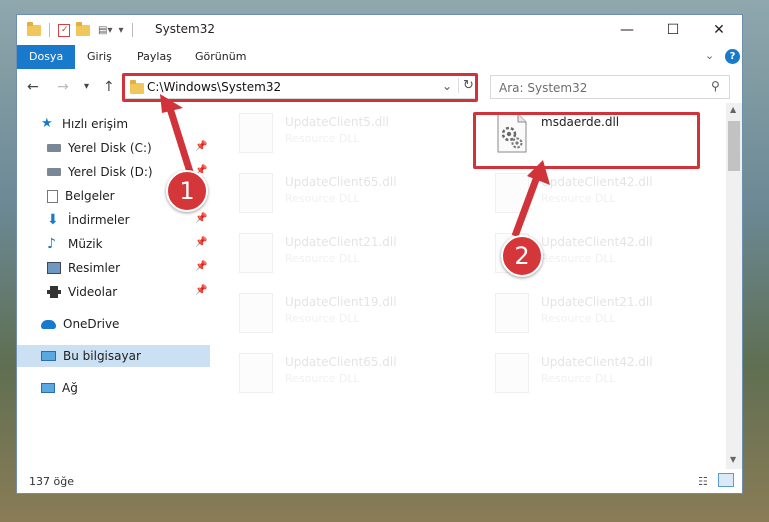  Describe the element at coordinates (522, 256) in the screenshot. I see `step-2-badge: 2` at that location.